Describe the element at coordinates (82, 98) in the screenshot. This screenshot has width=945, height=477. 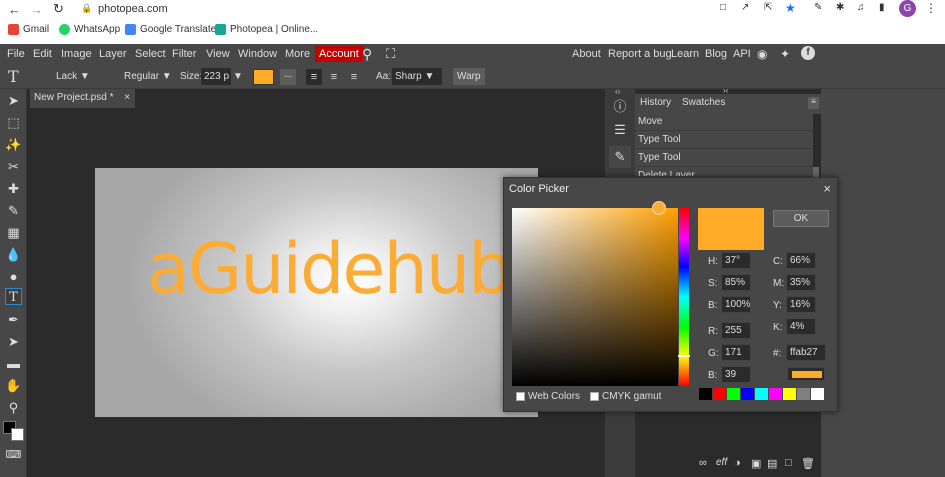
I see `document-tab: New Project.psd * ×` at that location.